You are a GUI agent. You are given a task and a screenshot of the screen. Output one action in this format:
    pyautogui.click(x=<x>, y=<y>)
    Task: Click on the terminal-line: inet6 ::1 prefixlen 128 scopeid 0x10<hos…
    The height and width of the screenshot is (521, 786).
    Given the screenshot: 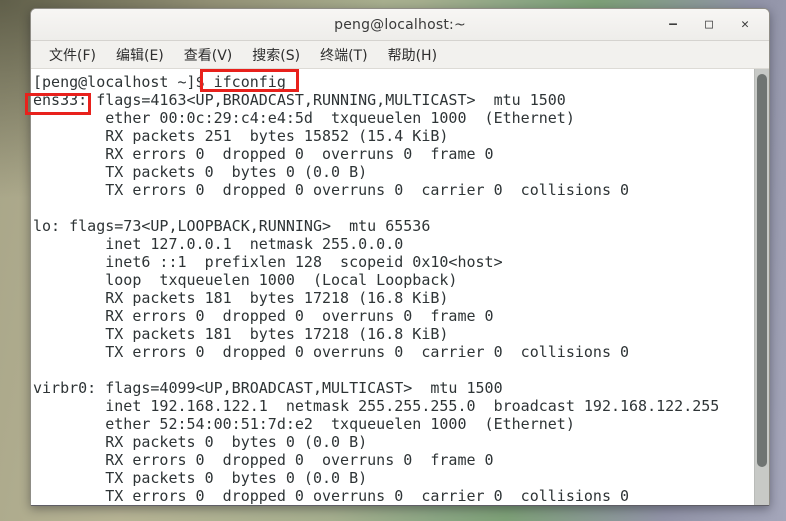 What is the action you would take?
    pyautogui.click(x=268, y=262)
    